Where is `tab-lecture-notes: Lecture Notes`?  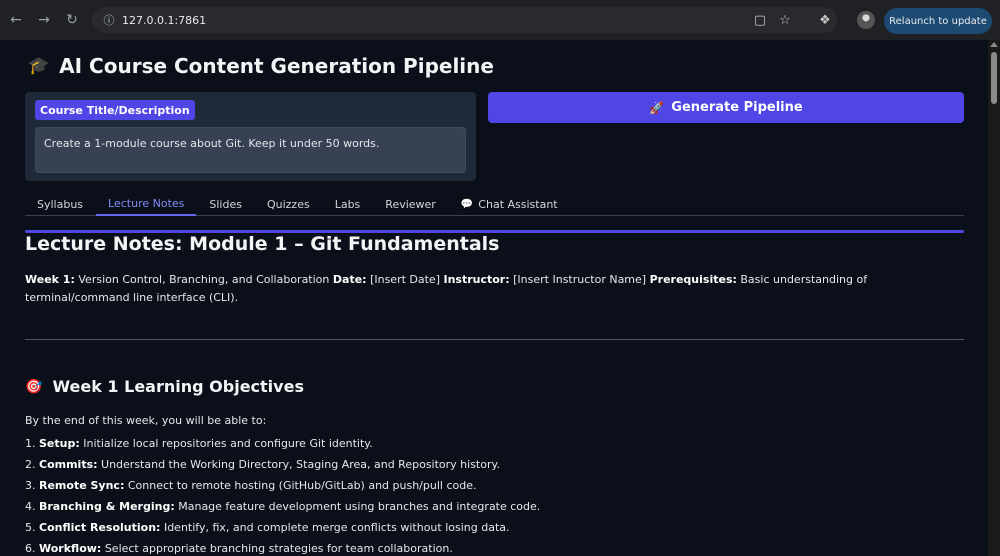 tab-lecture-notes: Lecture Notes is located at coordinates (146, 204).